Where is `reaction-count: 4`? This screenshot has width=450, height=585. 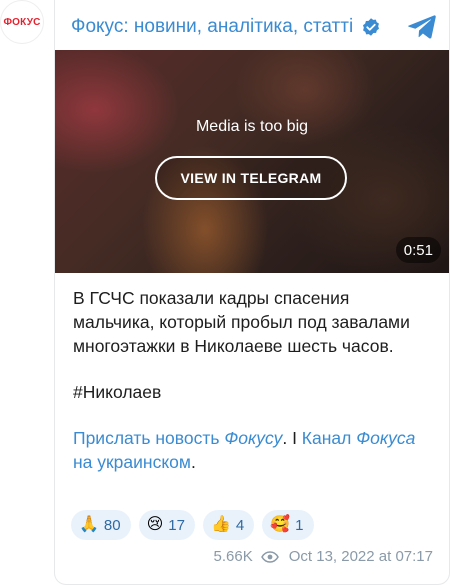 reaction-count: 4 is located at coordinates (240, 525).